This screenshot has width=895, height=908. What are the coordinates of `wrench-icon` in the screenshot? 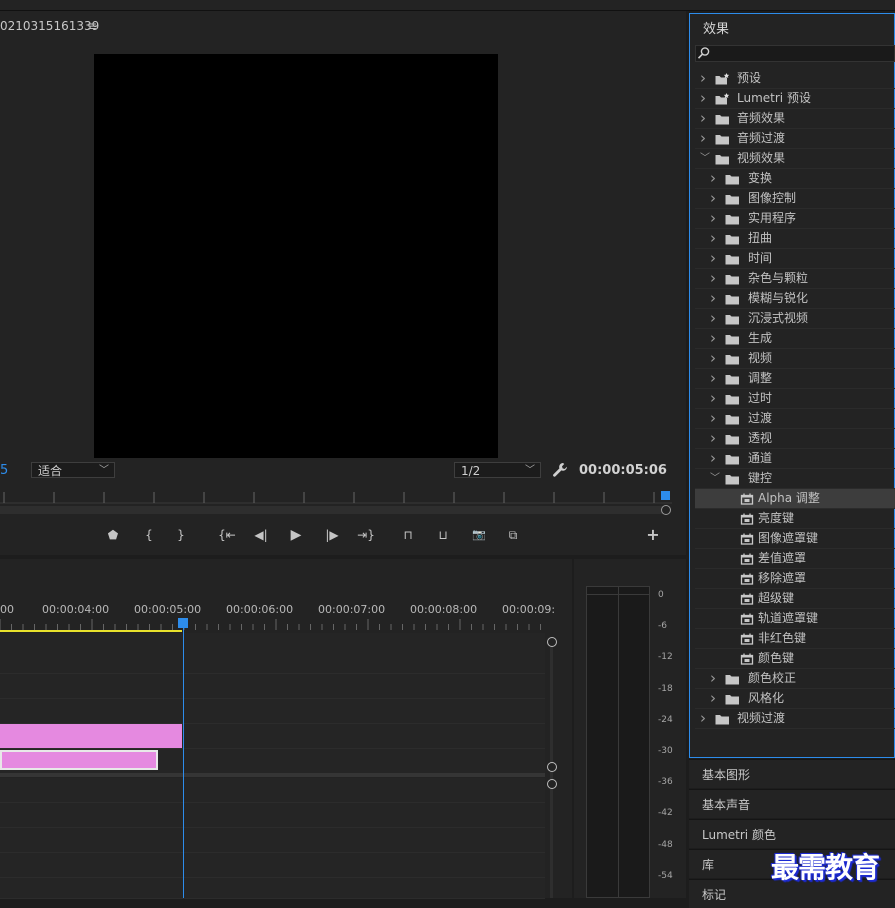 It's located at (560, 470).